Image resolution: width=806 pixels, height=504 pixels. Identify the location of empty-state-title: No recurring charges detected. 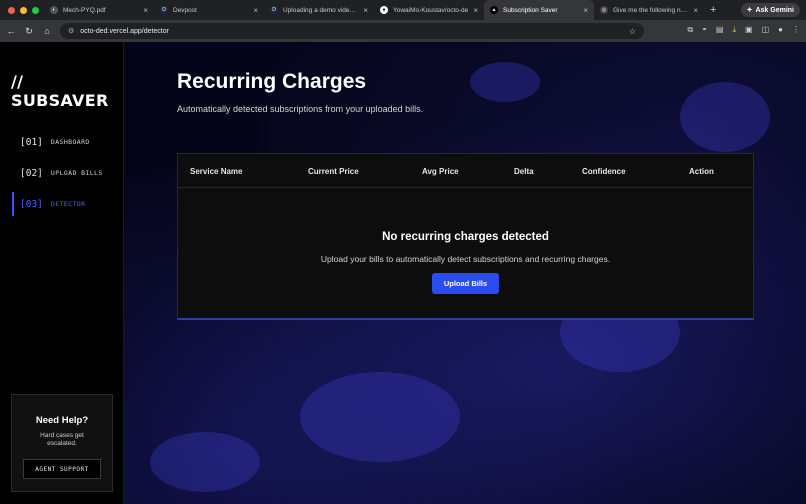
(465, 237).